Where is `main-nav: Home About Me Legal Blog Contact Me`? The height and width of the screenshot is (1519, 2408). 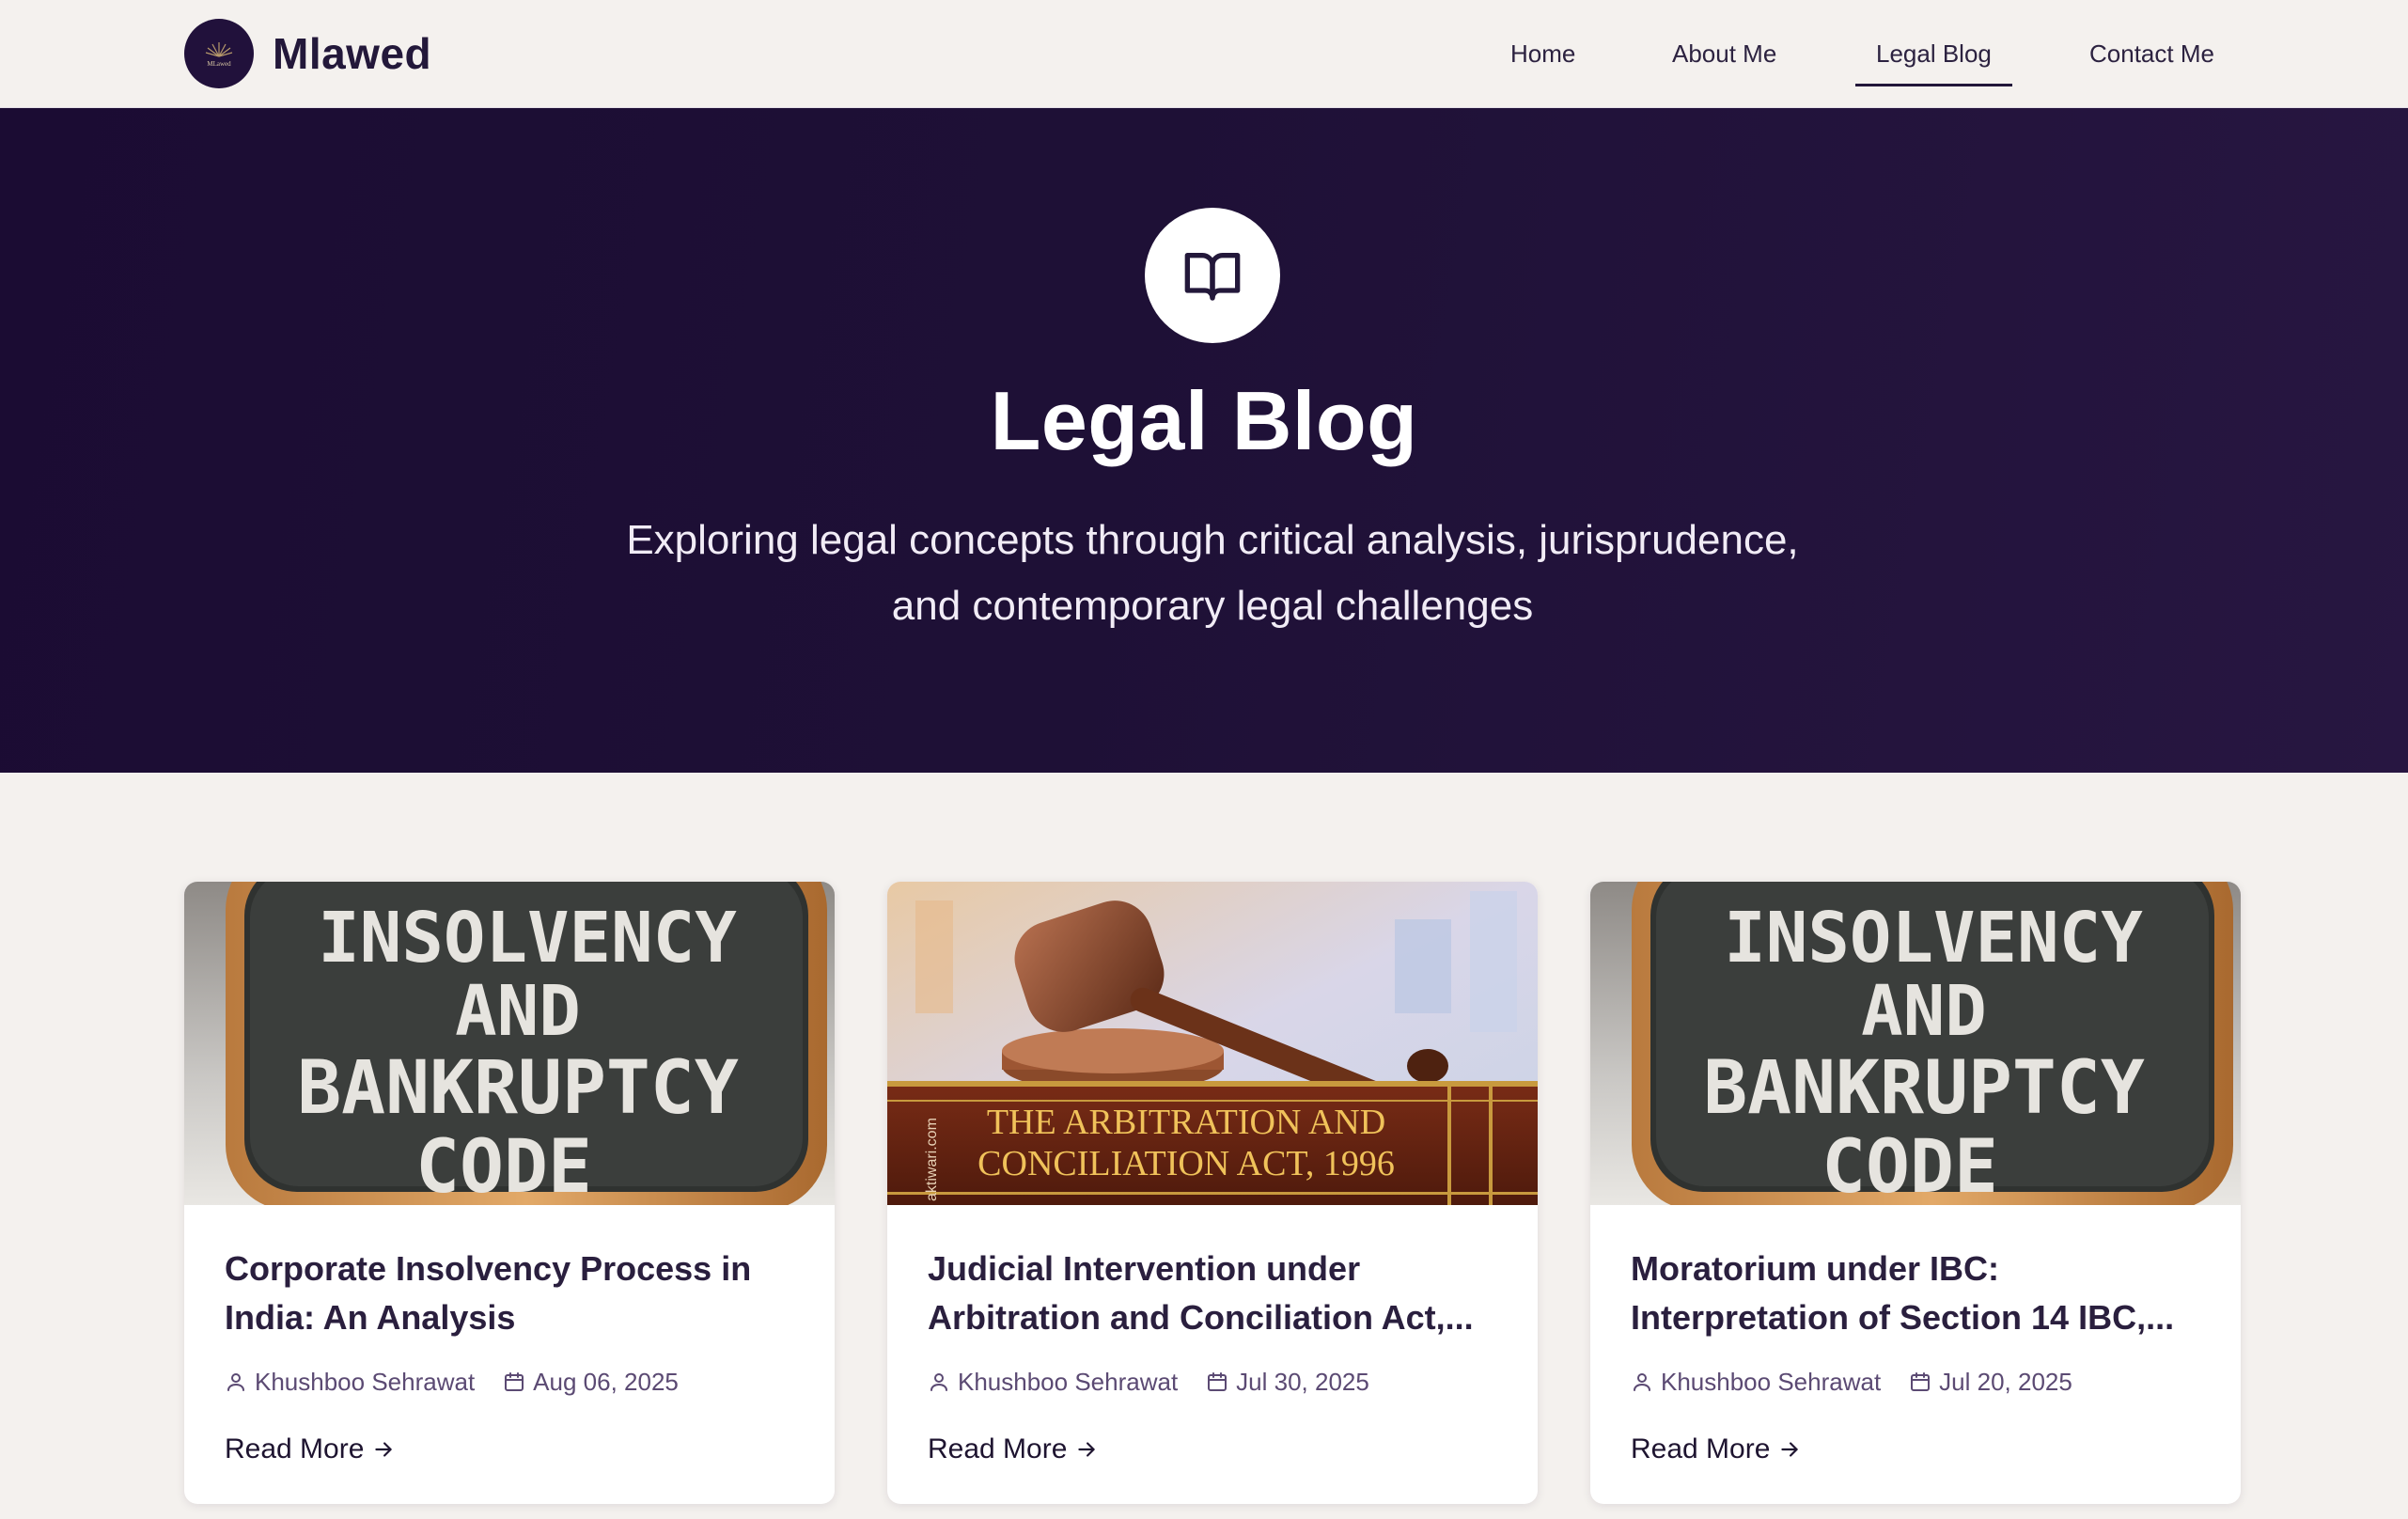
main-nav: Home About Me Legal Blog Contact Me is located at coordinates (1204, 54).